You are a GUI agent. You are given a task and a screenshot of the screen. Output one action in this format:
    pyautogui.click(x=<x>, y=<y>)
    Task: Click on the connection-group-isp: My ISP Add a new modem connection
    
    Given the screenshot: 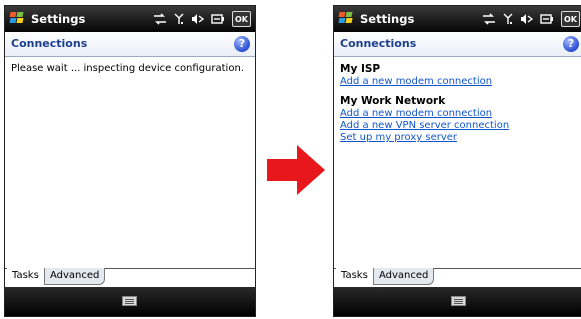 What is the action you would take?
    pyautogui.click(x=459, y=75)
    